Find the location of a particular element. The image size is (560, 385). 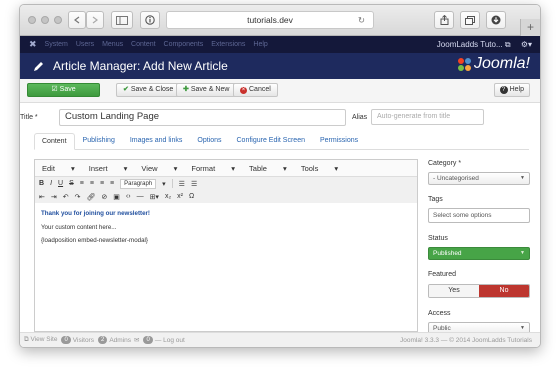

redo-icon: ↷ is located at coordinates (78, 197).